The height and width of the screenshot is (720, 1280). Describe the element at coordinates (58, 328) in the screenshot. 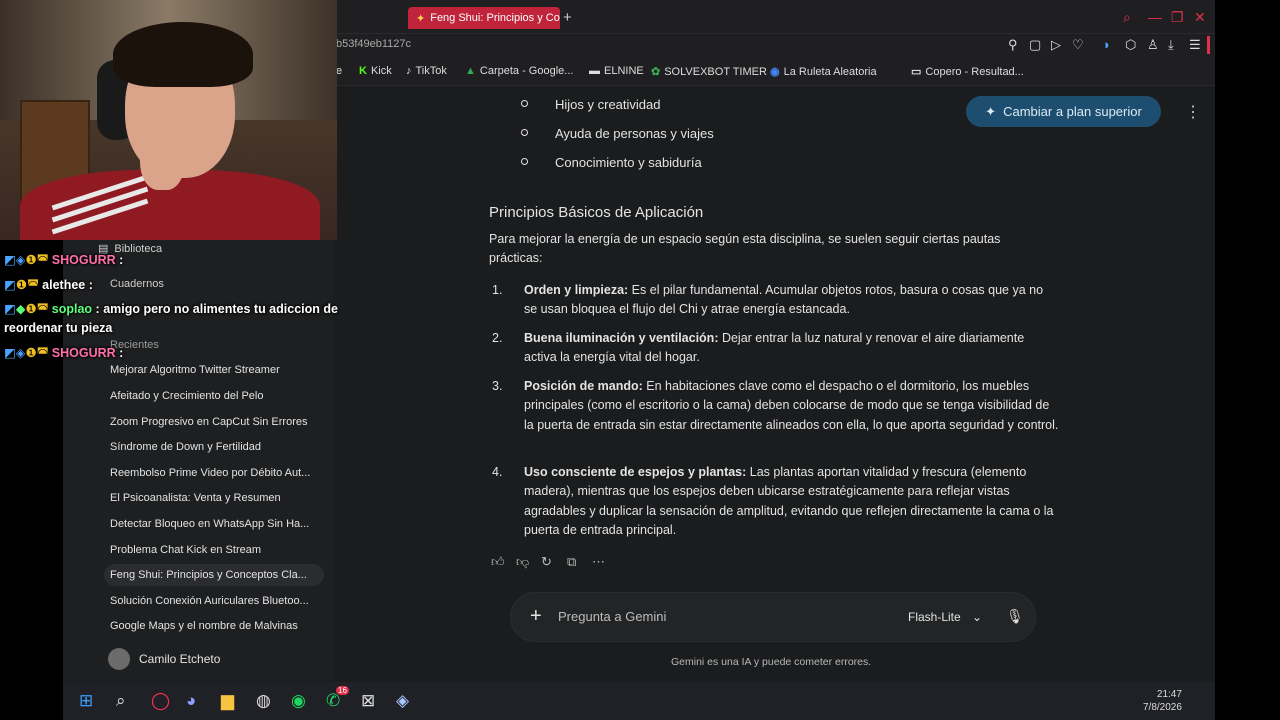

I see `stream-chat-message-cont: reordenar tu pieza` at that location.